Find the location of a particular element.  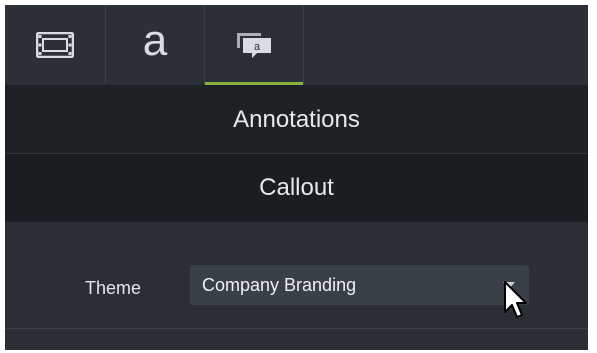

tab-annotation-properties: a is located at coordinates (254, 45).